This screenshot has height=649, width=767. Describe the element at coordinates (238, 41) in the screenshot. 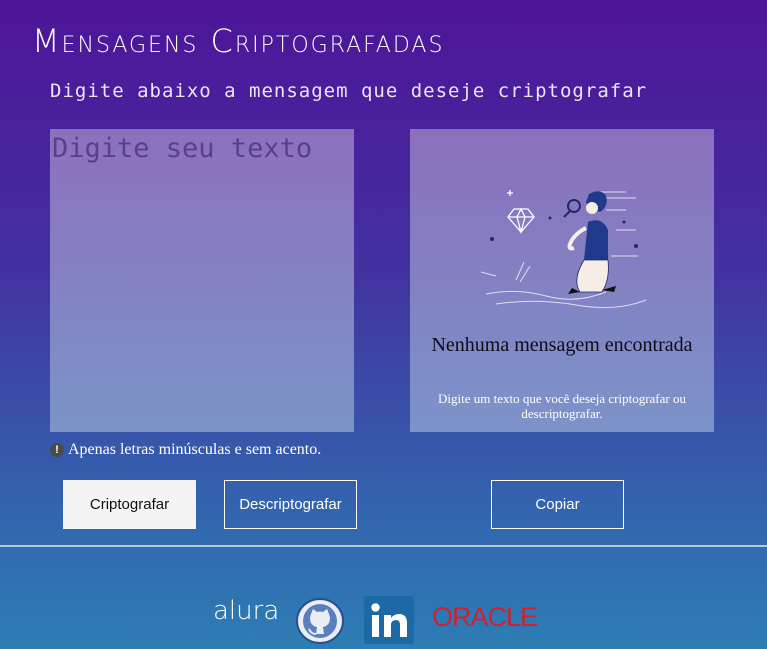

I see `page-title: Mensagens Criptografadas` at that location.